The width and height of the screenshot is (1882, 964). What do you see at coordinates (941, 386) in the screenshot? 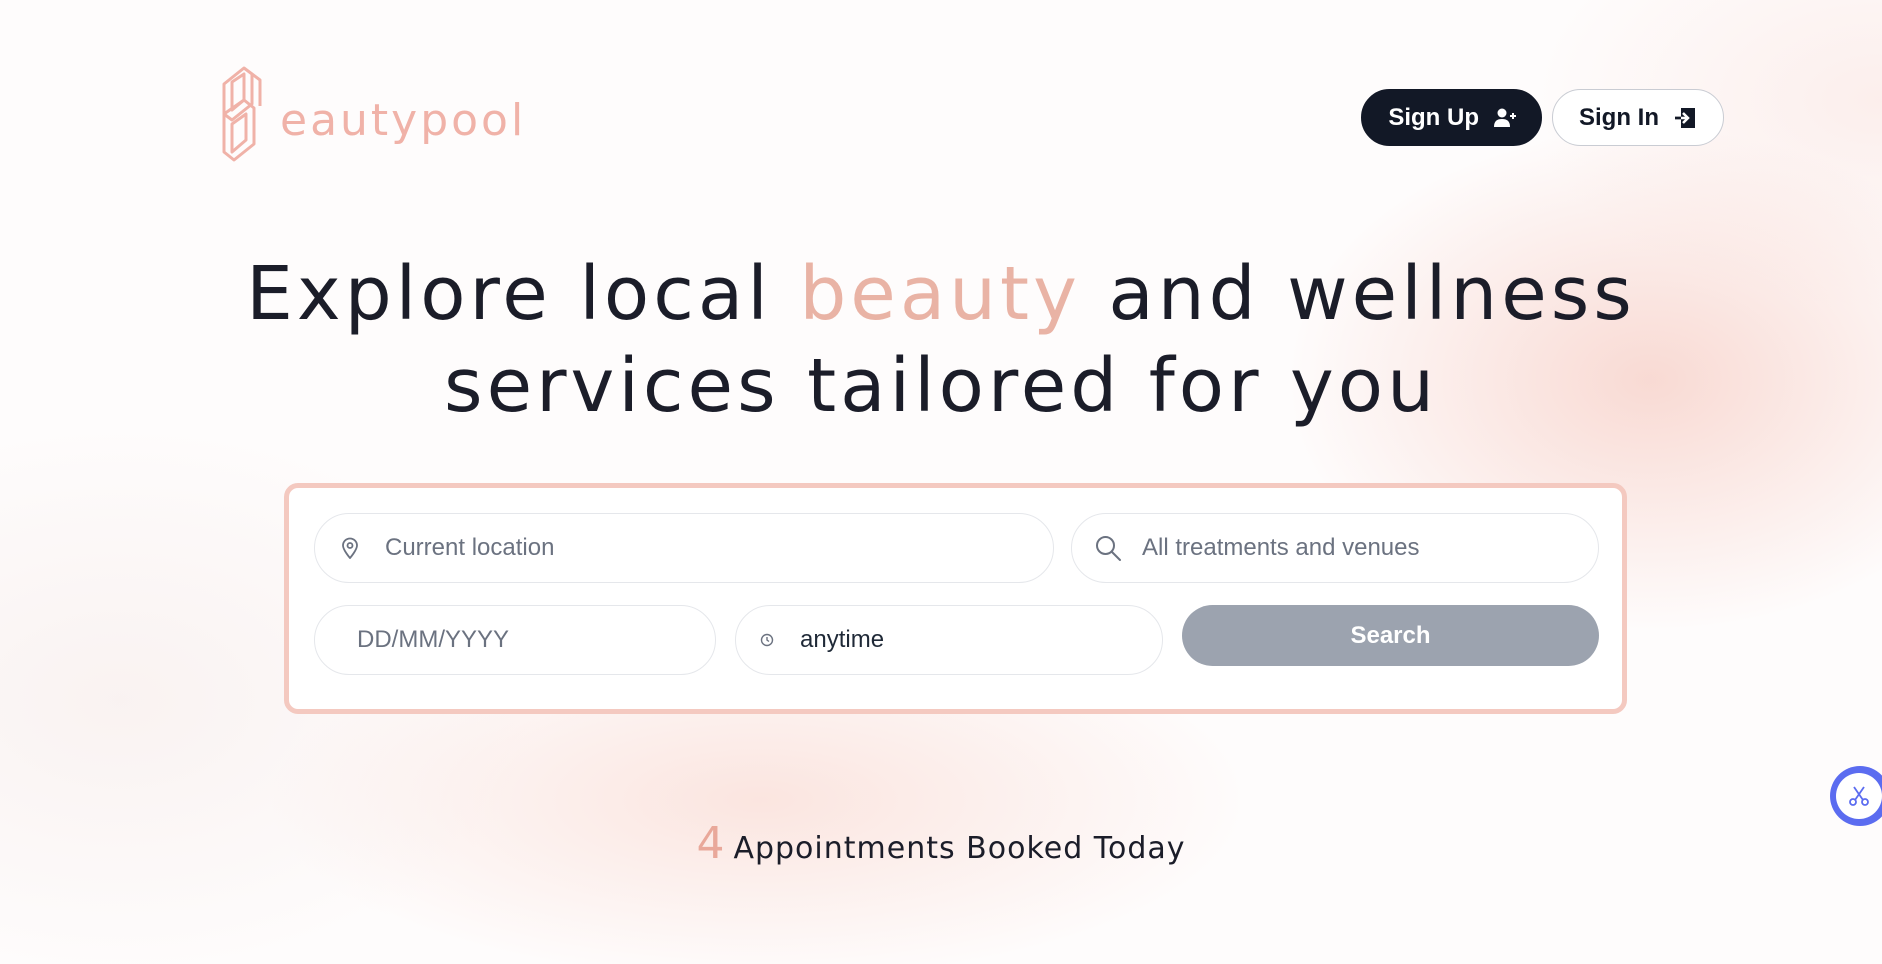
I see `hero-line2: services tailored for you` at bounding box center [941, 386].